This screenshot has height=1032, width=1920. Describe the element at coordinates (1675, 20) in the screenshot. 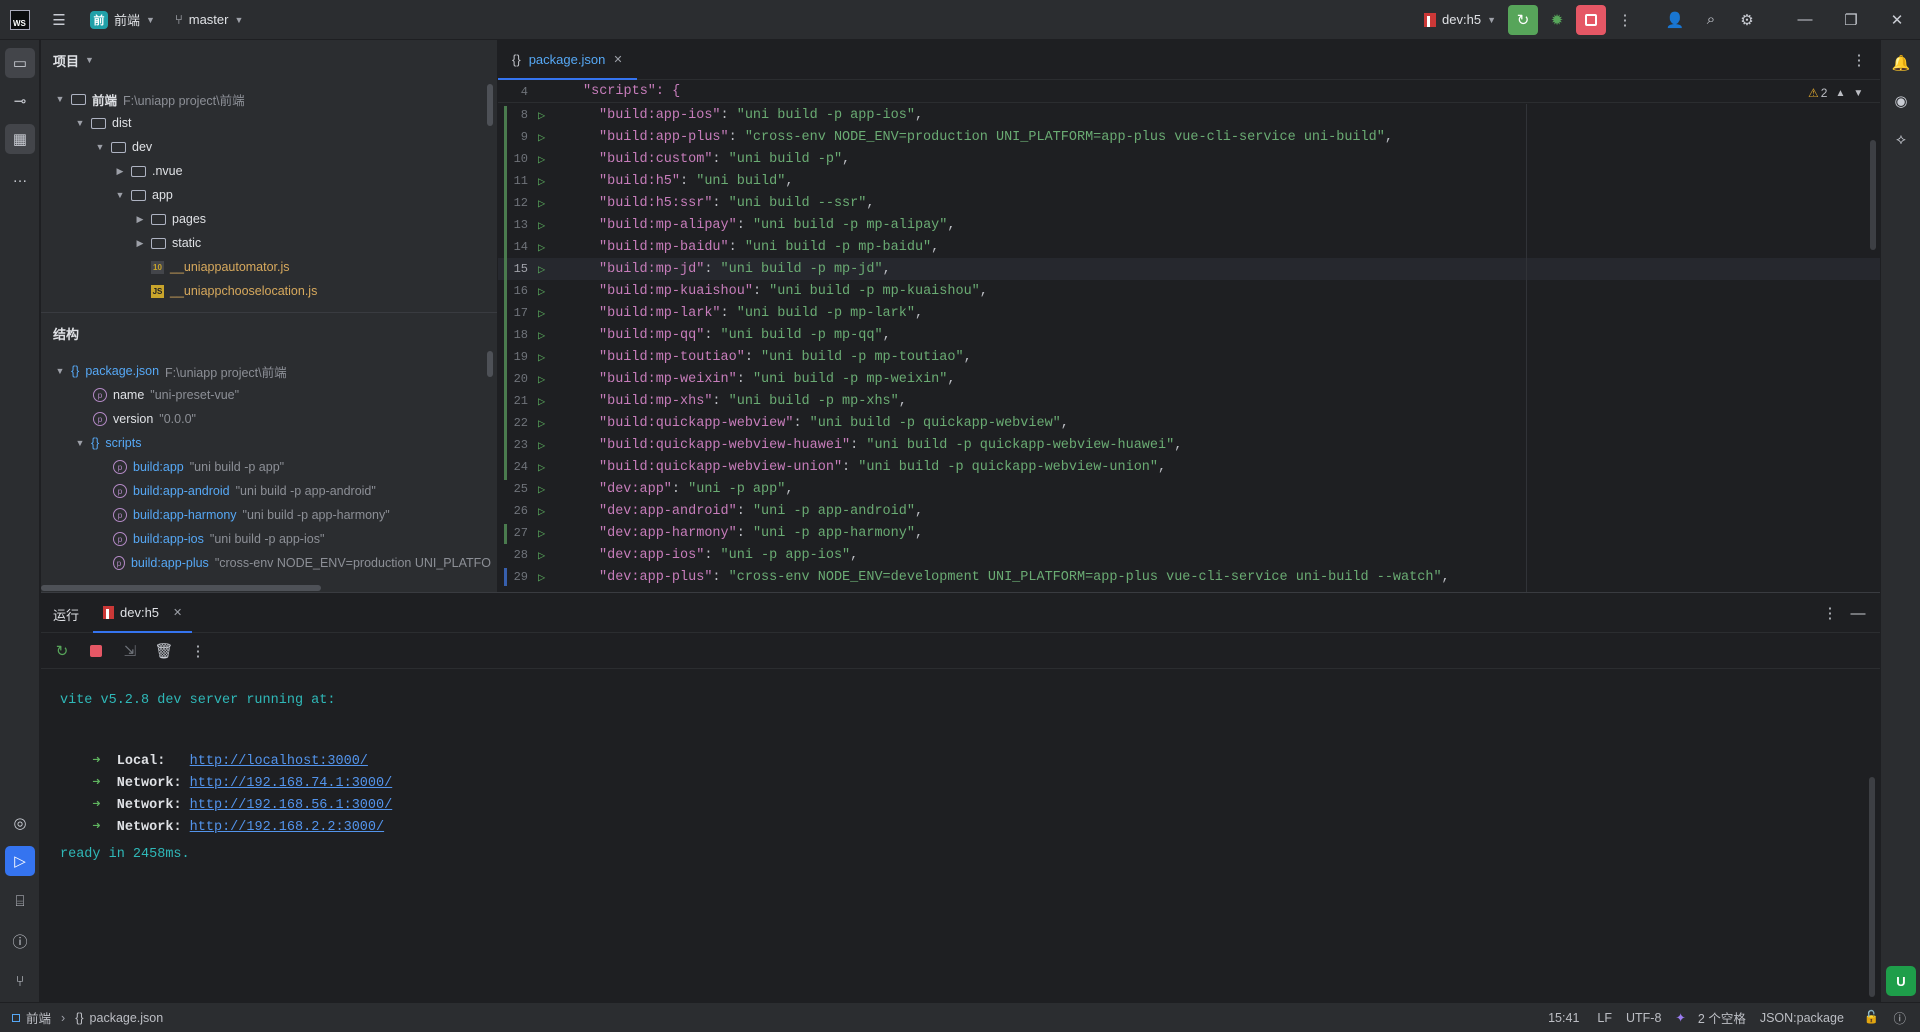

I see `add-user-icon: 👤` at that location.